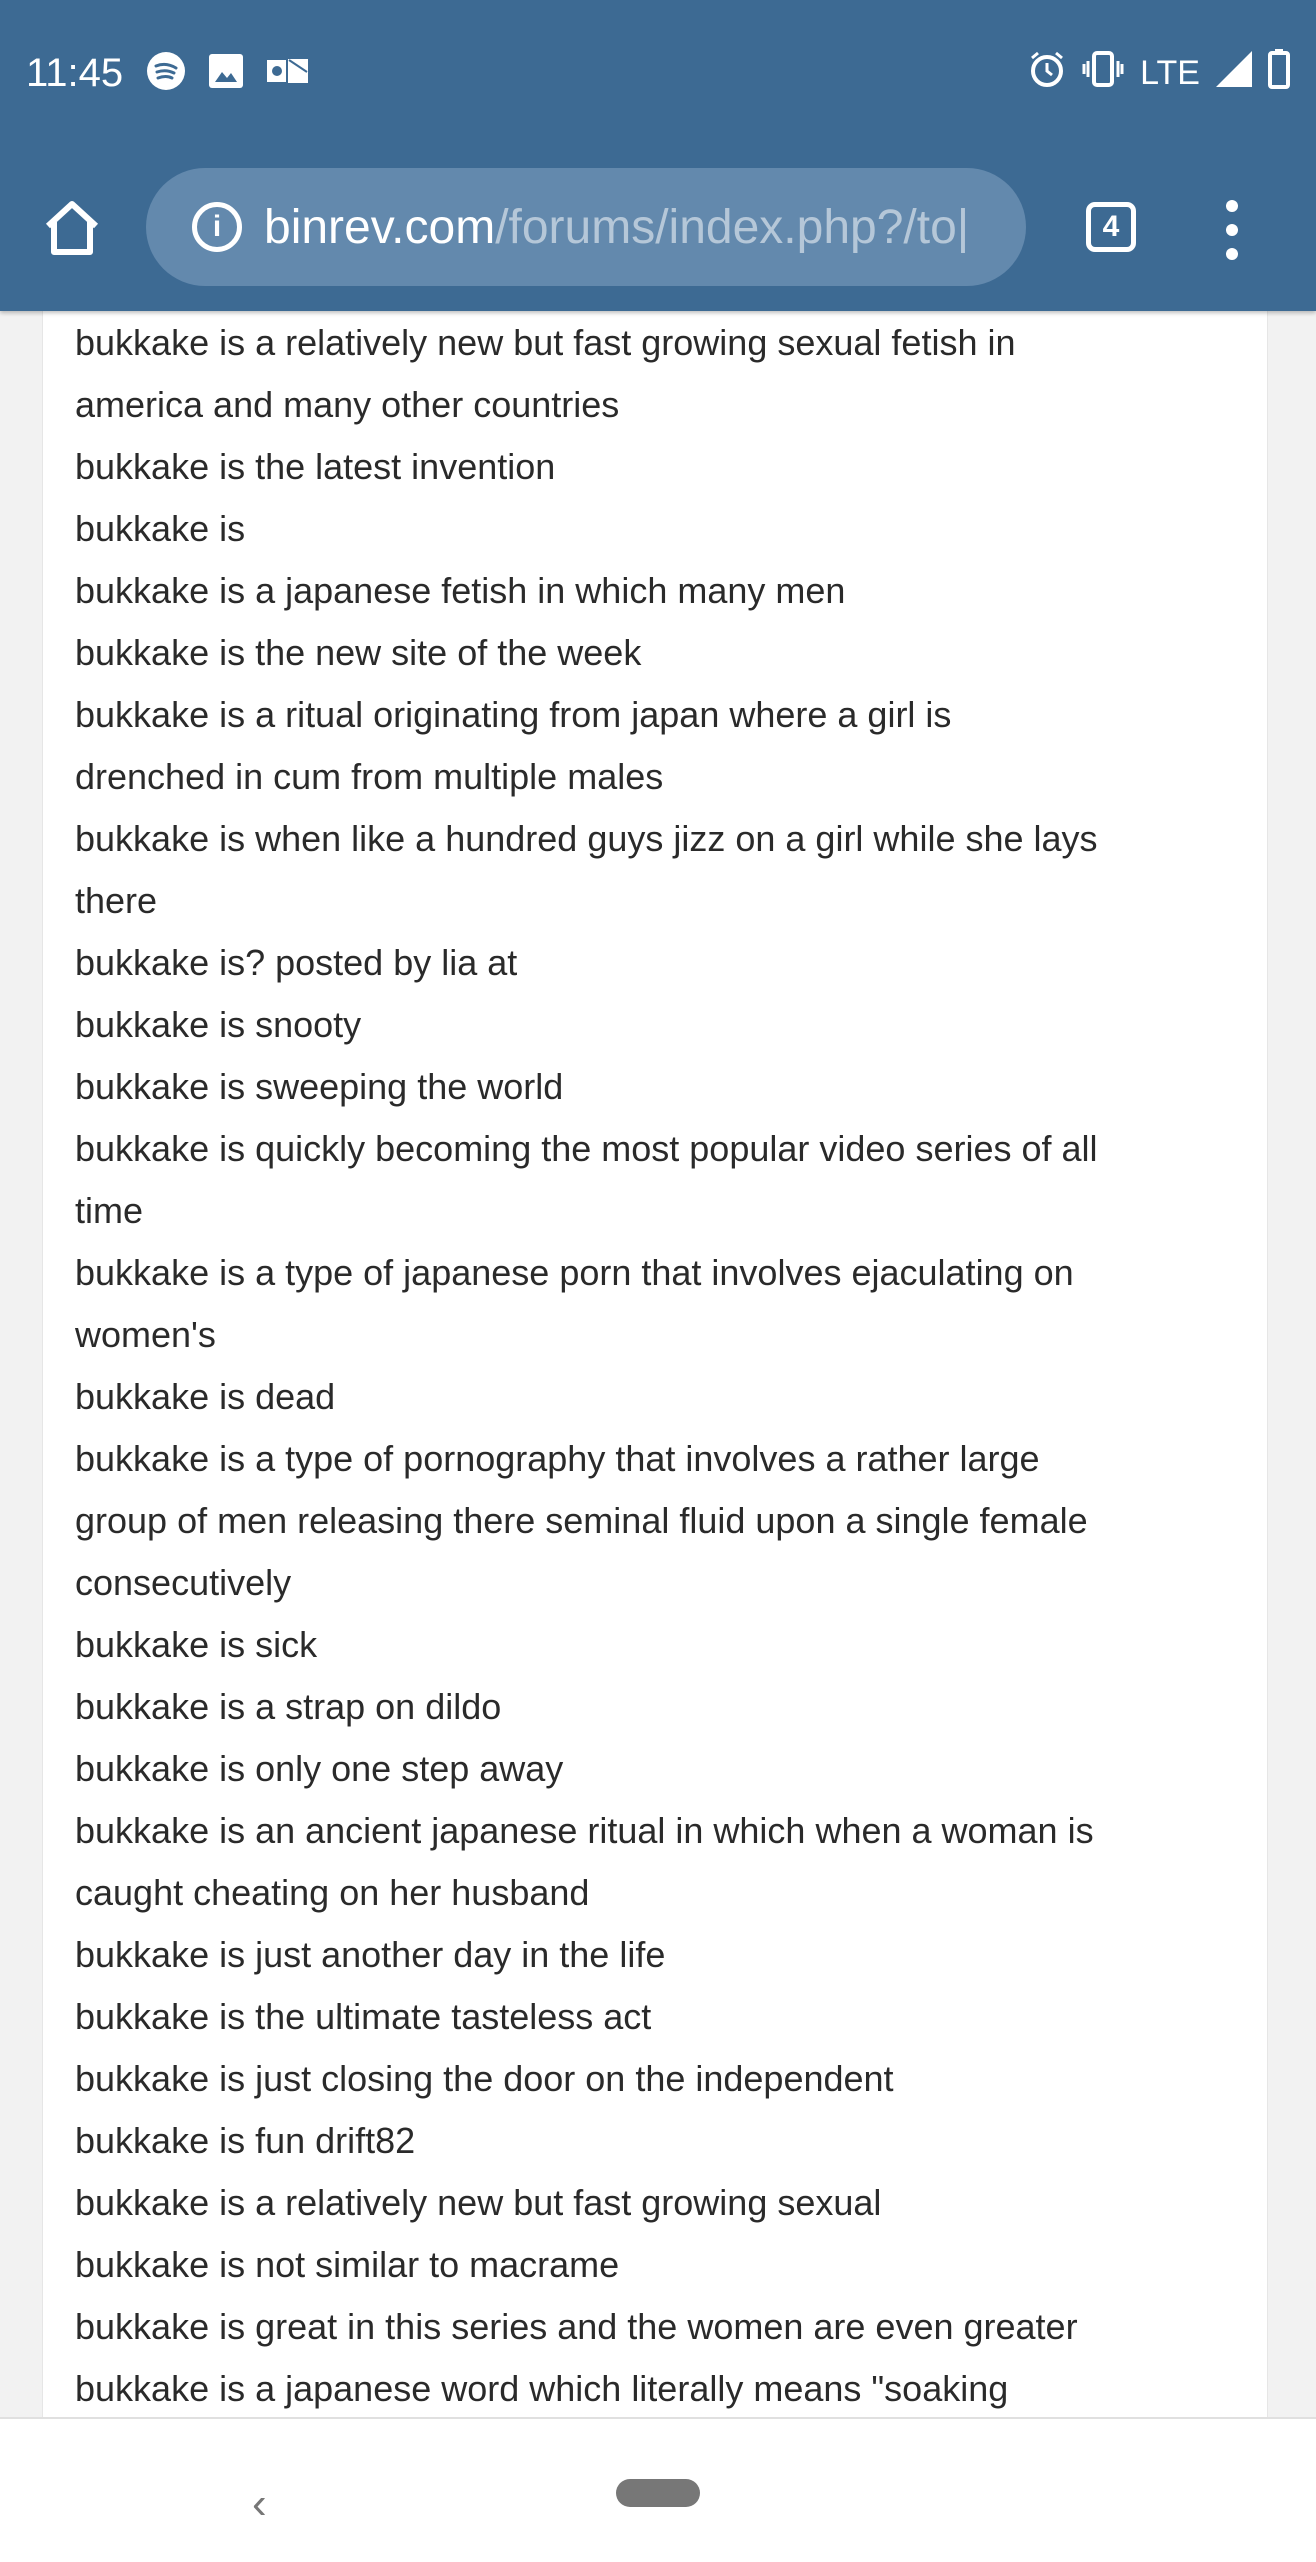 The width and height of the screenshot is (1316, 2562). What do you see at coordinates (1170, 72) in the screenshot?
I see `network-type: LTE` at bounding box center [1170, 72].